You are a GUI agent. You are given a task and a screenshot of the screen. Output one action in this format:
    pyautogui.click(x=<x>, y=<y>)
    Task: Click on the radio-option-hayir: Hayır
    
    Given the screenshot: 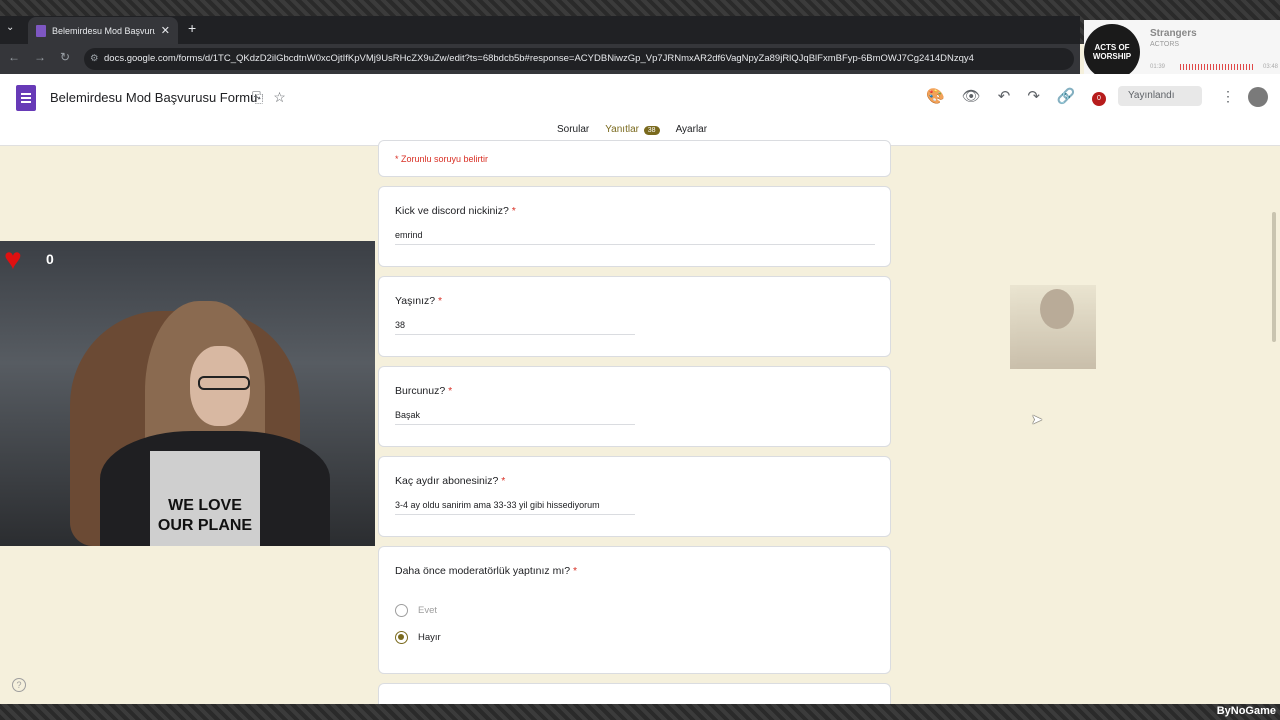 What is the action you would take?
    pyautogui.click(x=418, y=637)
    